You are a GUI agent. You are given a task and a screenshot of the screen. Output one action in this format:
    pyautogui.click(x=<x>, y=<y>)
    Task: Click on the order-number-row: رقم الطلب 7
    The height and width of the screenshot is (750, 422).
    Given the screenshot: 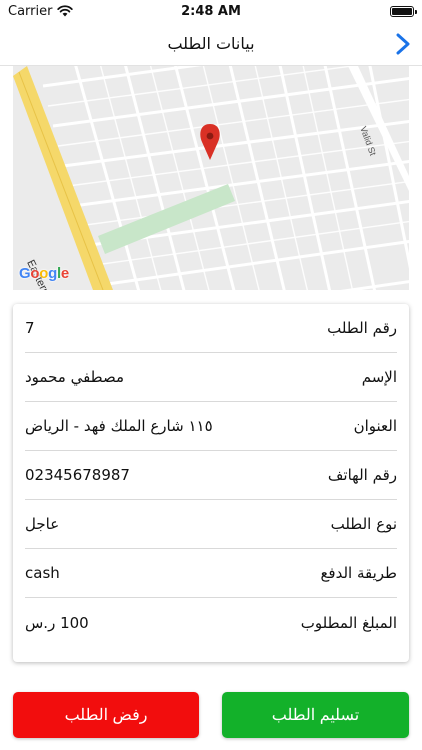 What is the action you would take?
    pyautogui.click(x=211, y=328)
    